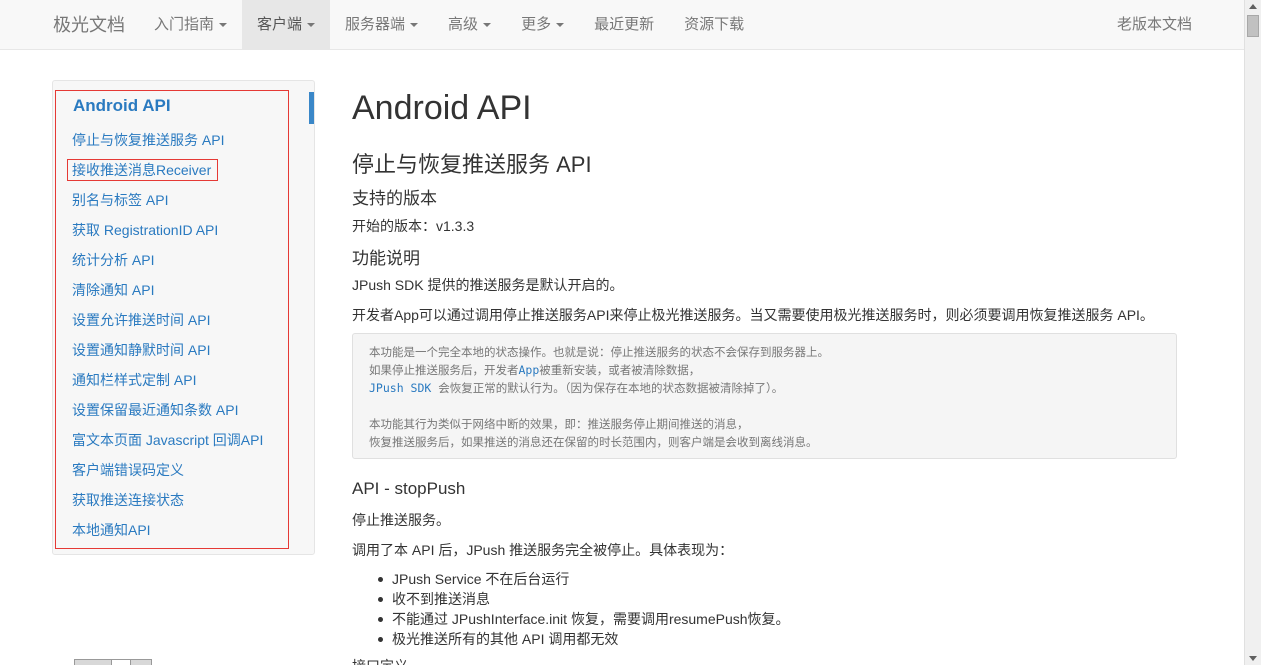 The height and width of the screenshot is (665, 1261). Describe the element at coordinates (1154, 25) in the screenshot. I see `old-docs-link: 老版本文档` at that location.